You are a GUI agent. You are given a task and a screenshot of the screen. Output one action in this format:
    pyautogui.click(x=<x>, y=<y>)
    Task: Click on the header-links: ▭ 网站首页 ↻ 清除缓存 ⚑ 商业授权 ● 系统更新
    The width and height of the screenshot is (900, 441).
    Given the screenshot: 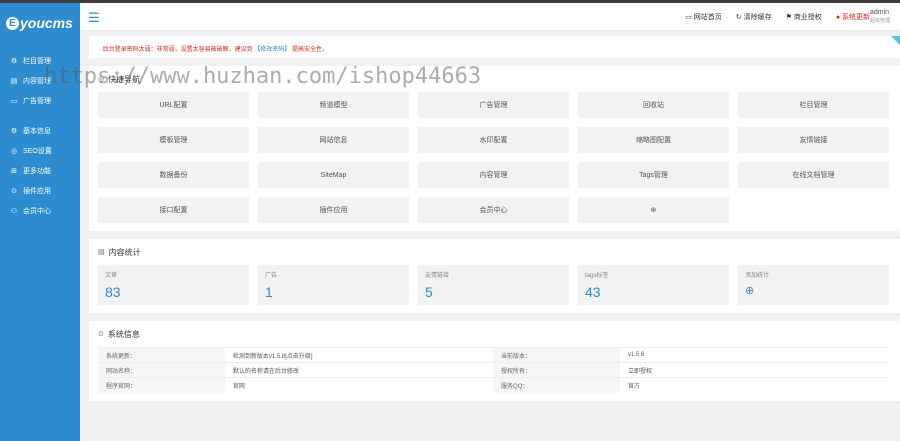 What is the action you would take?
    pyautogui.click(x=777, y=17)
    